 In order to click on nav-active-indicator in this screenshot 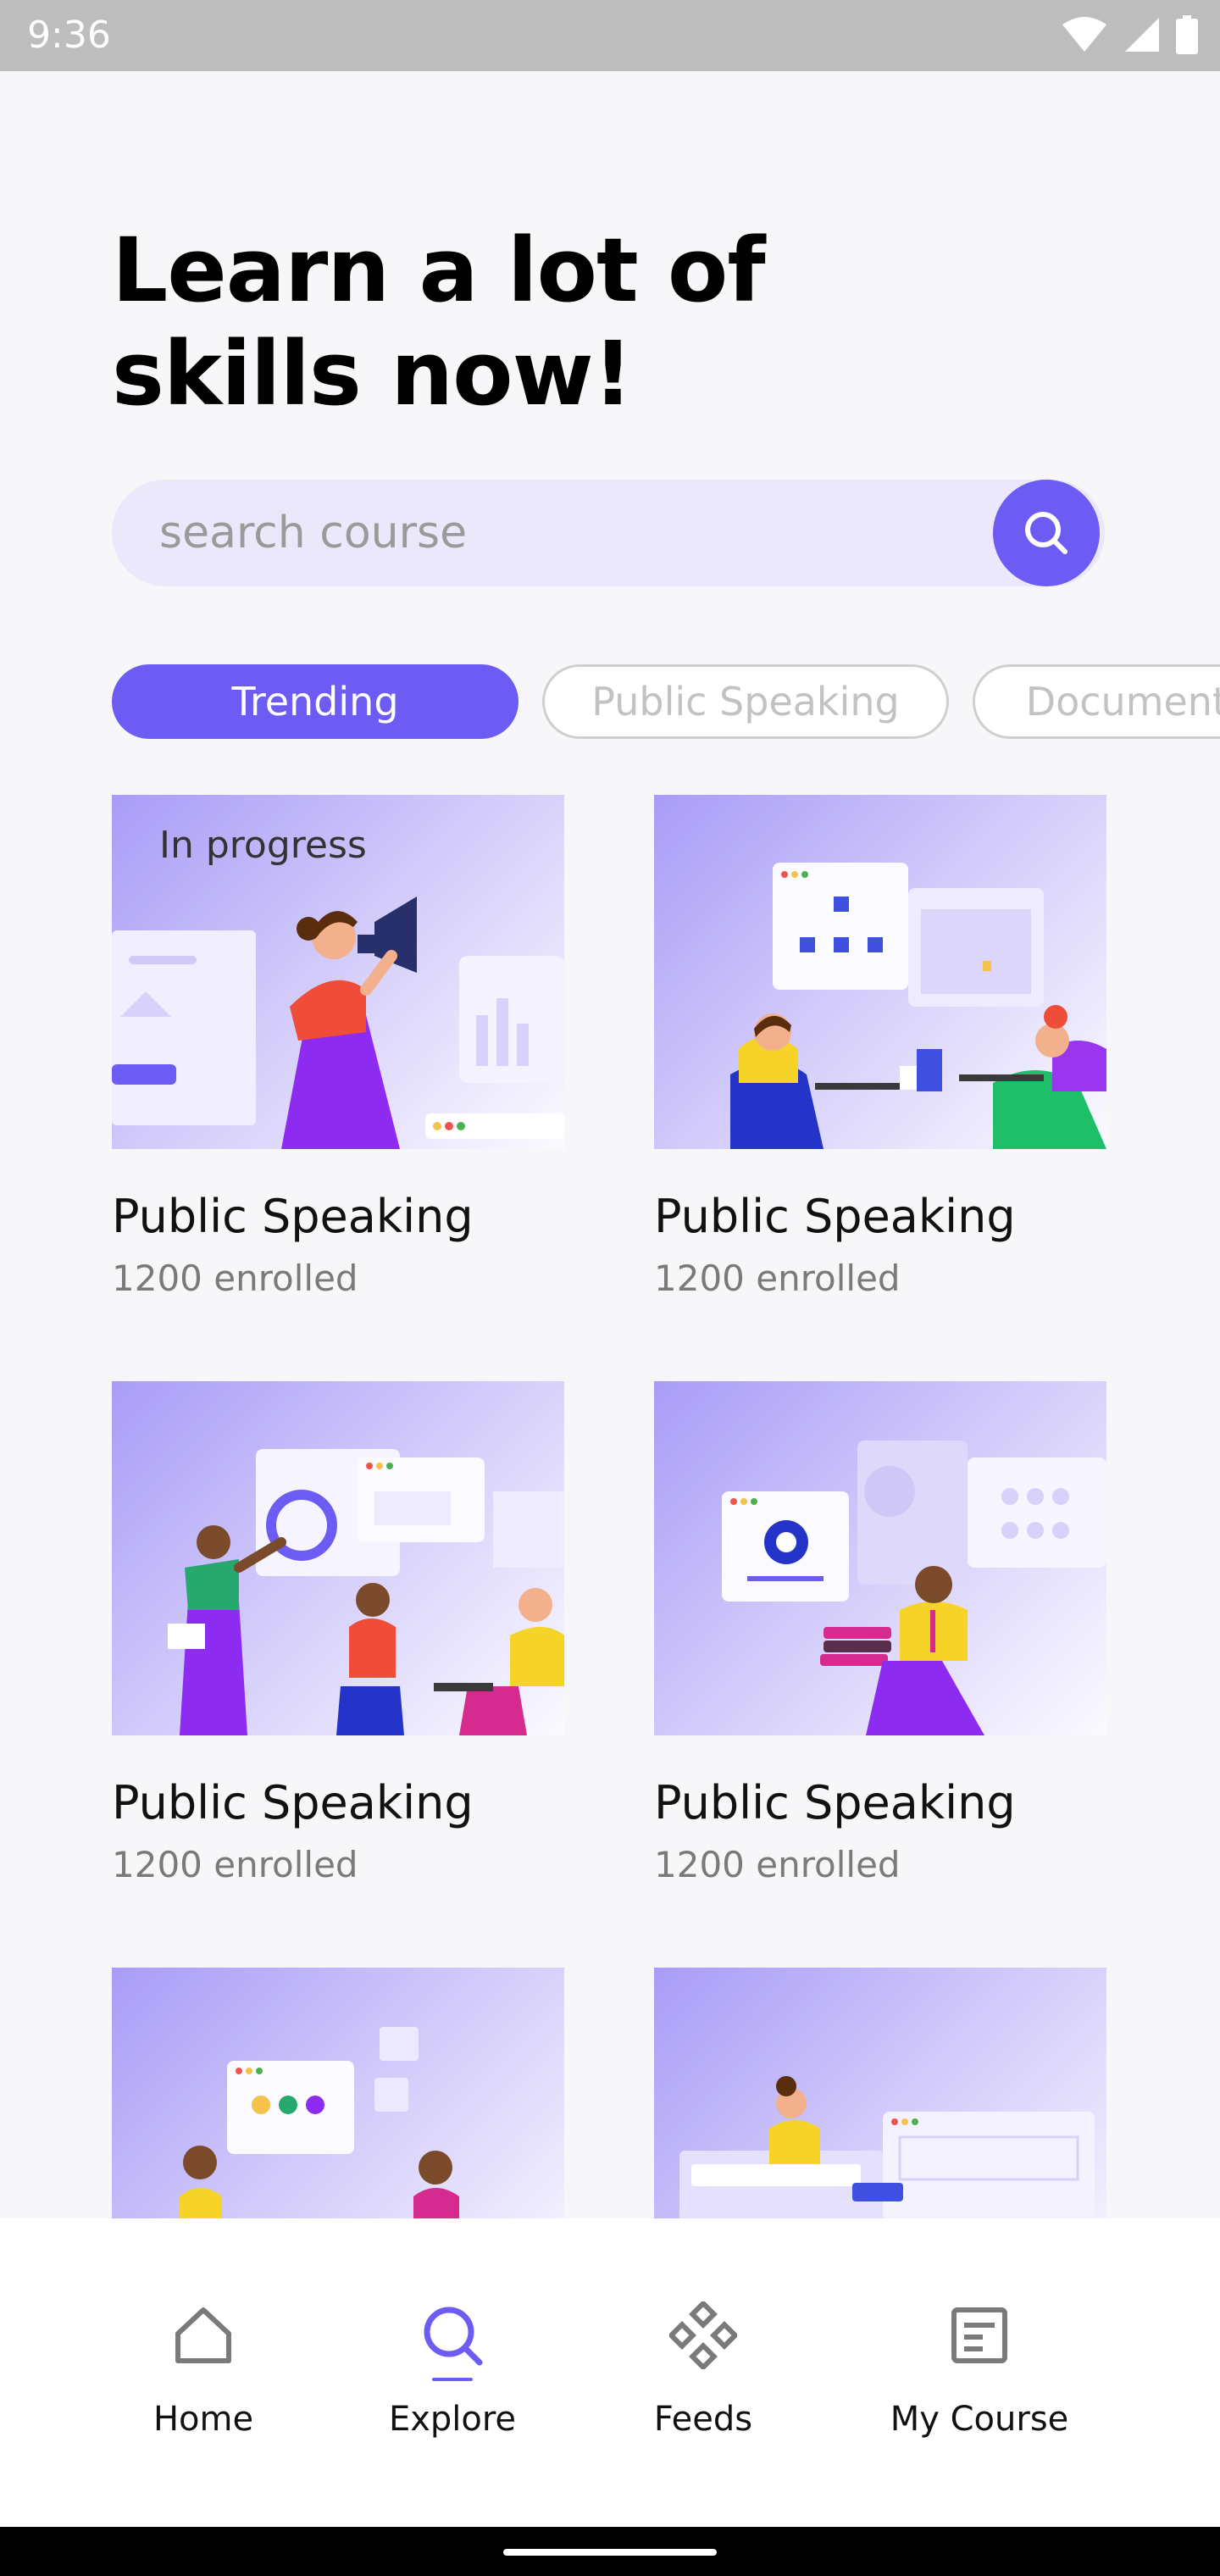, I will do `click(452, 2379)`.